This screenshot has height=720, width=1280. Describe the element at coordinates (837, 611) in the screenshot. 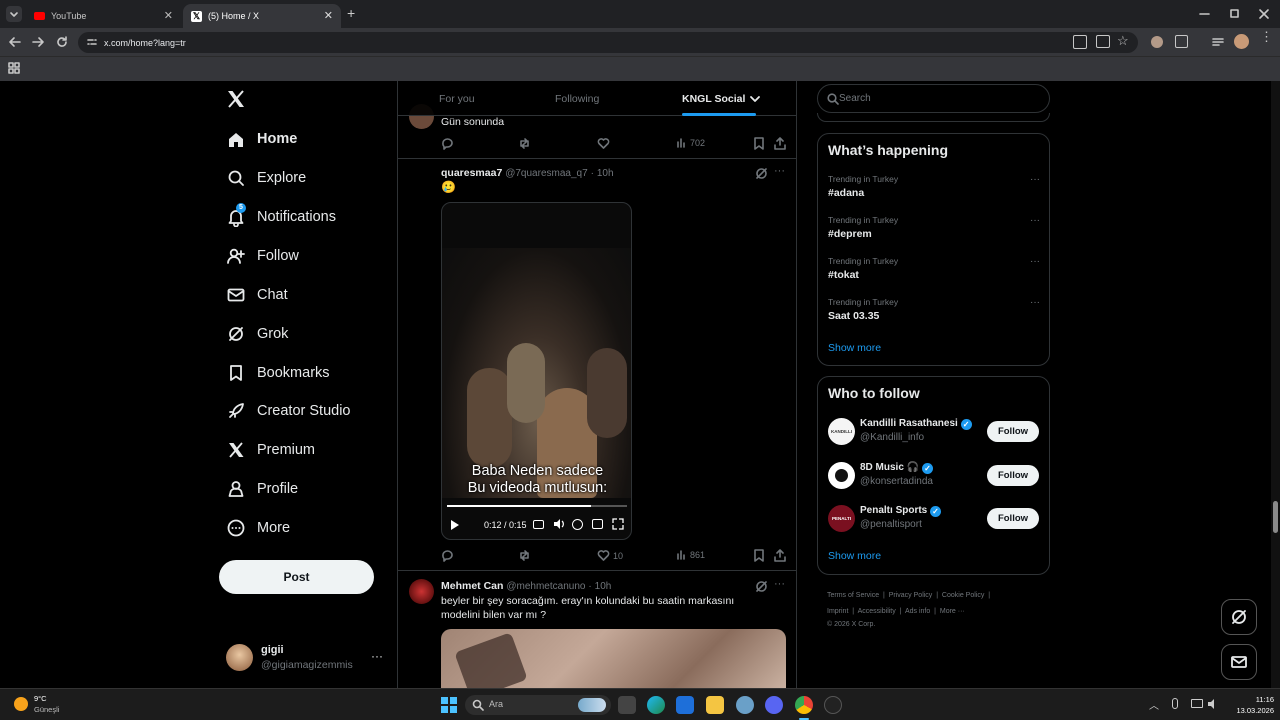

I see `footer-link: Imprint` at that location.